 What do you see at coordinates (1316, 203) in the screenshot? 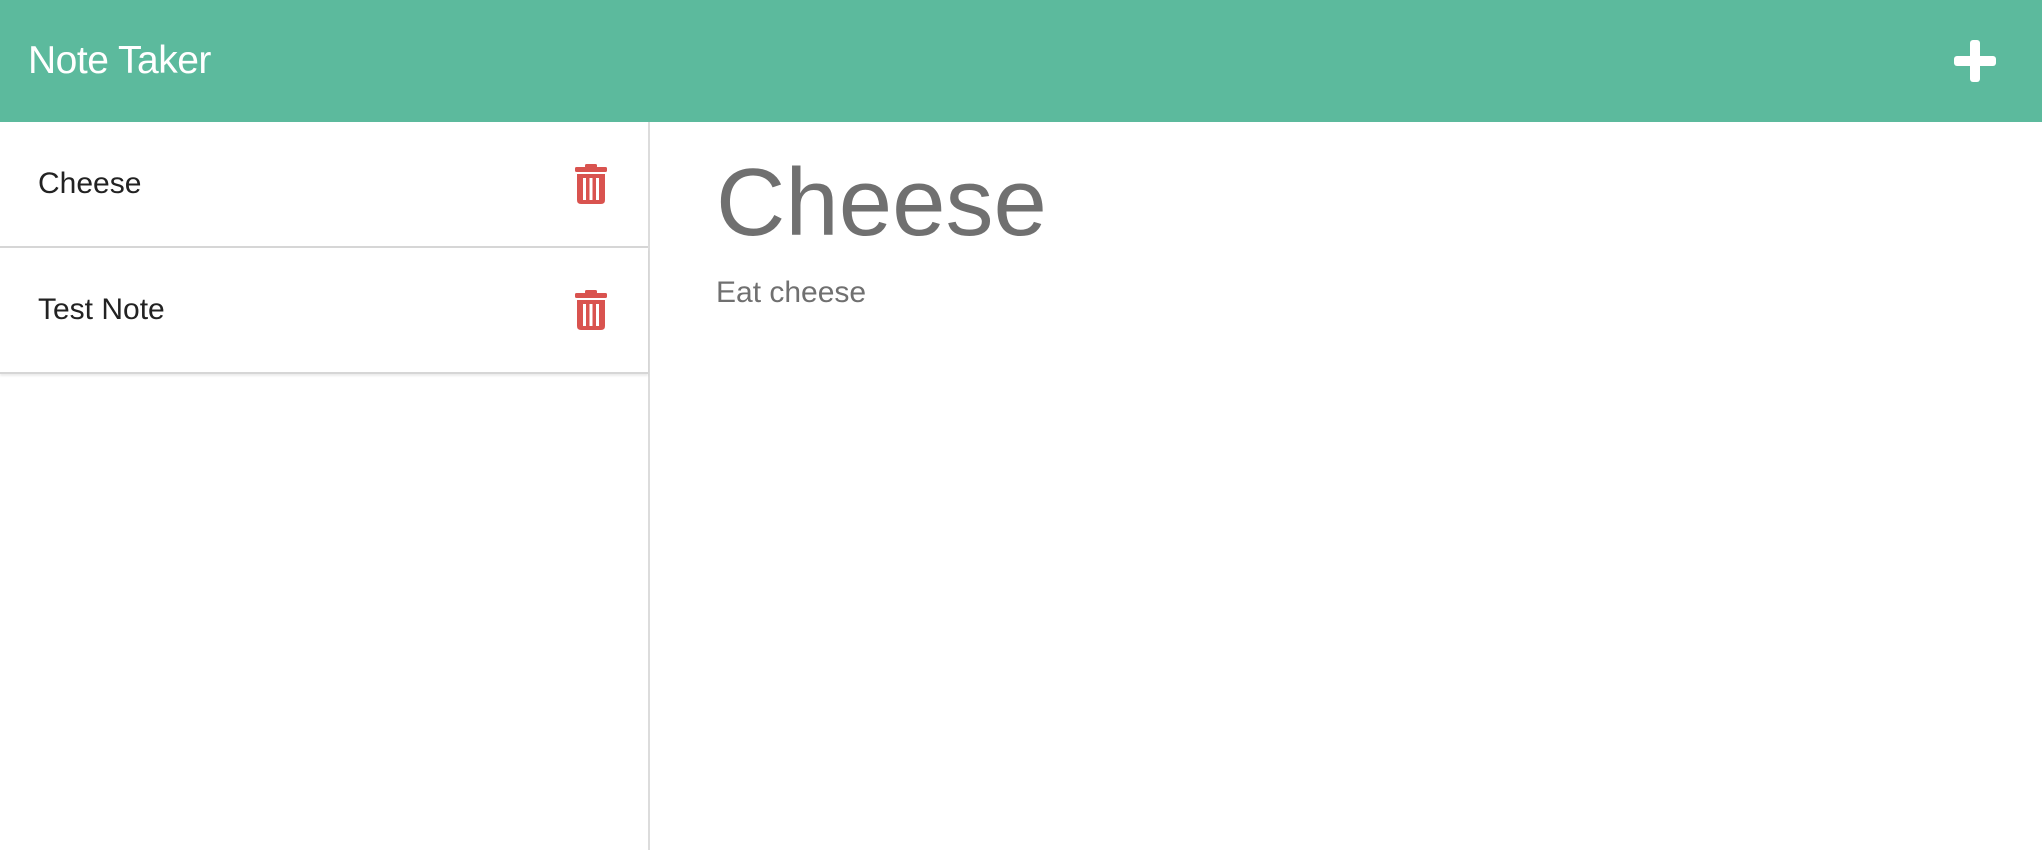
I see `note-title-field: Cheese` at bounding box center [1316, 203].